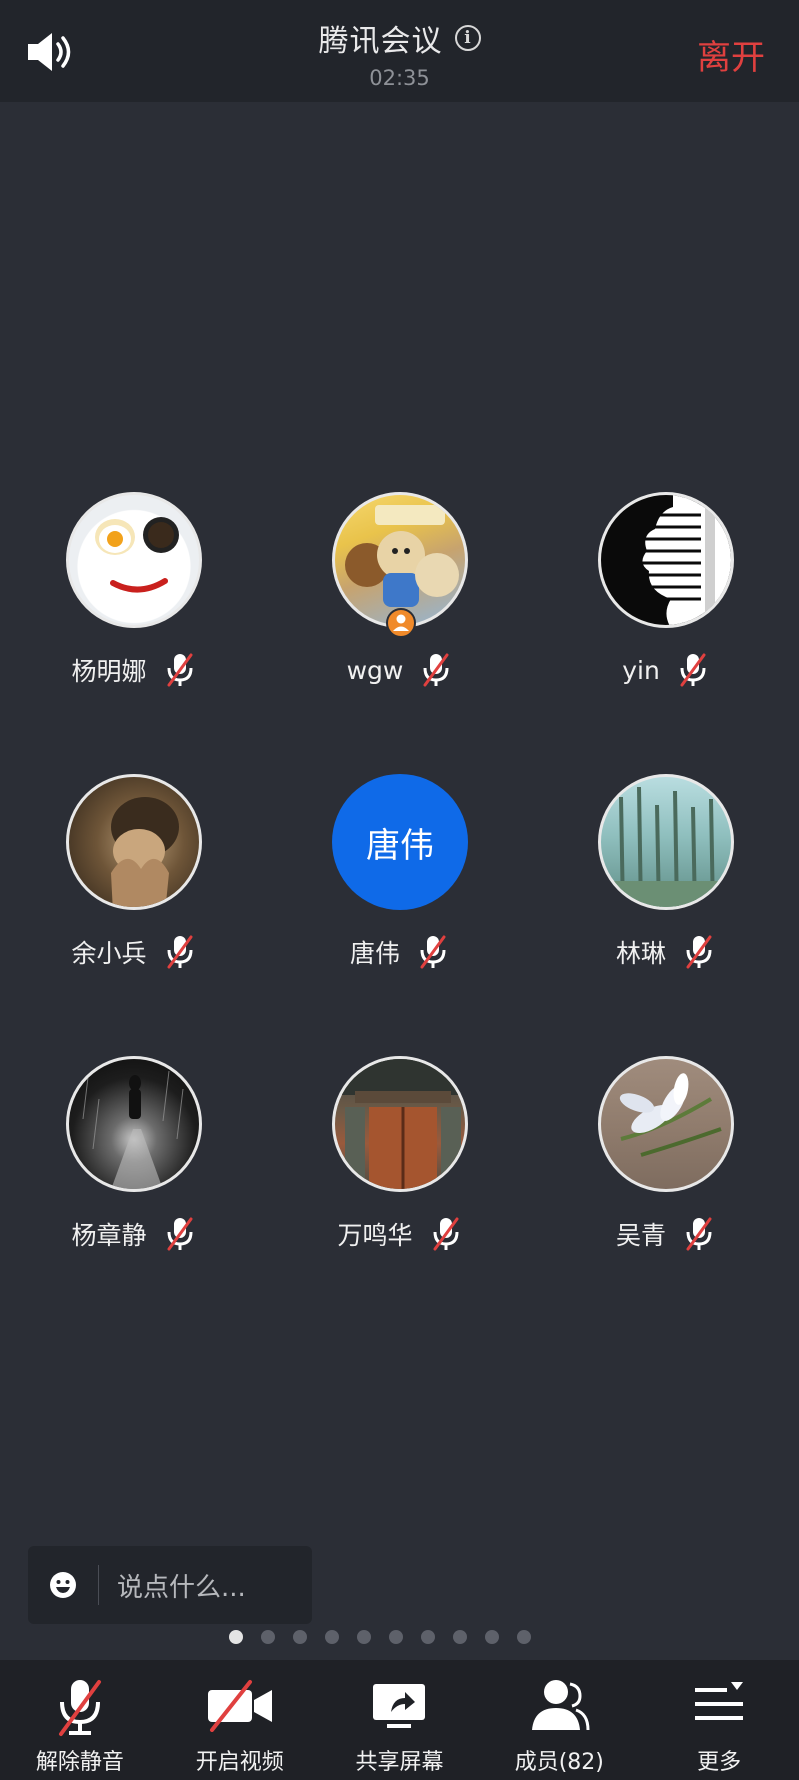 The width and height of the screenshot is (799, 1780). Describe the element at coordinates (239, 1762) in the screenshot. I see `start-video-label: 开启视频` at that location.